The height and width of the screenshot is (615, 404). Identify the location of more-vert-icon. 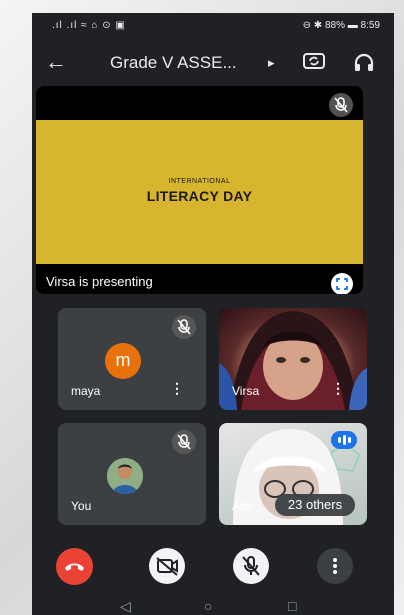
(335, 566).